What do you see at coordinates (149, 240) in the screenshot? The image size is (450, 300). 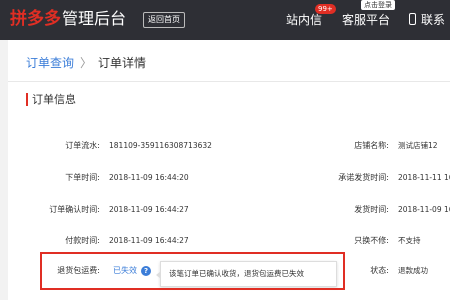 I see `payment-time-value: 2018-11-09 16:44:27` at bounding box center [149, 240].